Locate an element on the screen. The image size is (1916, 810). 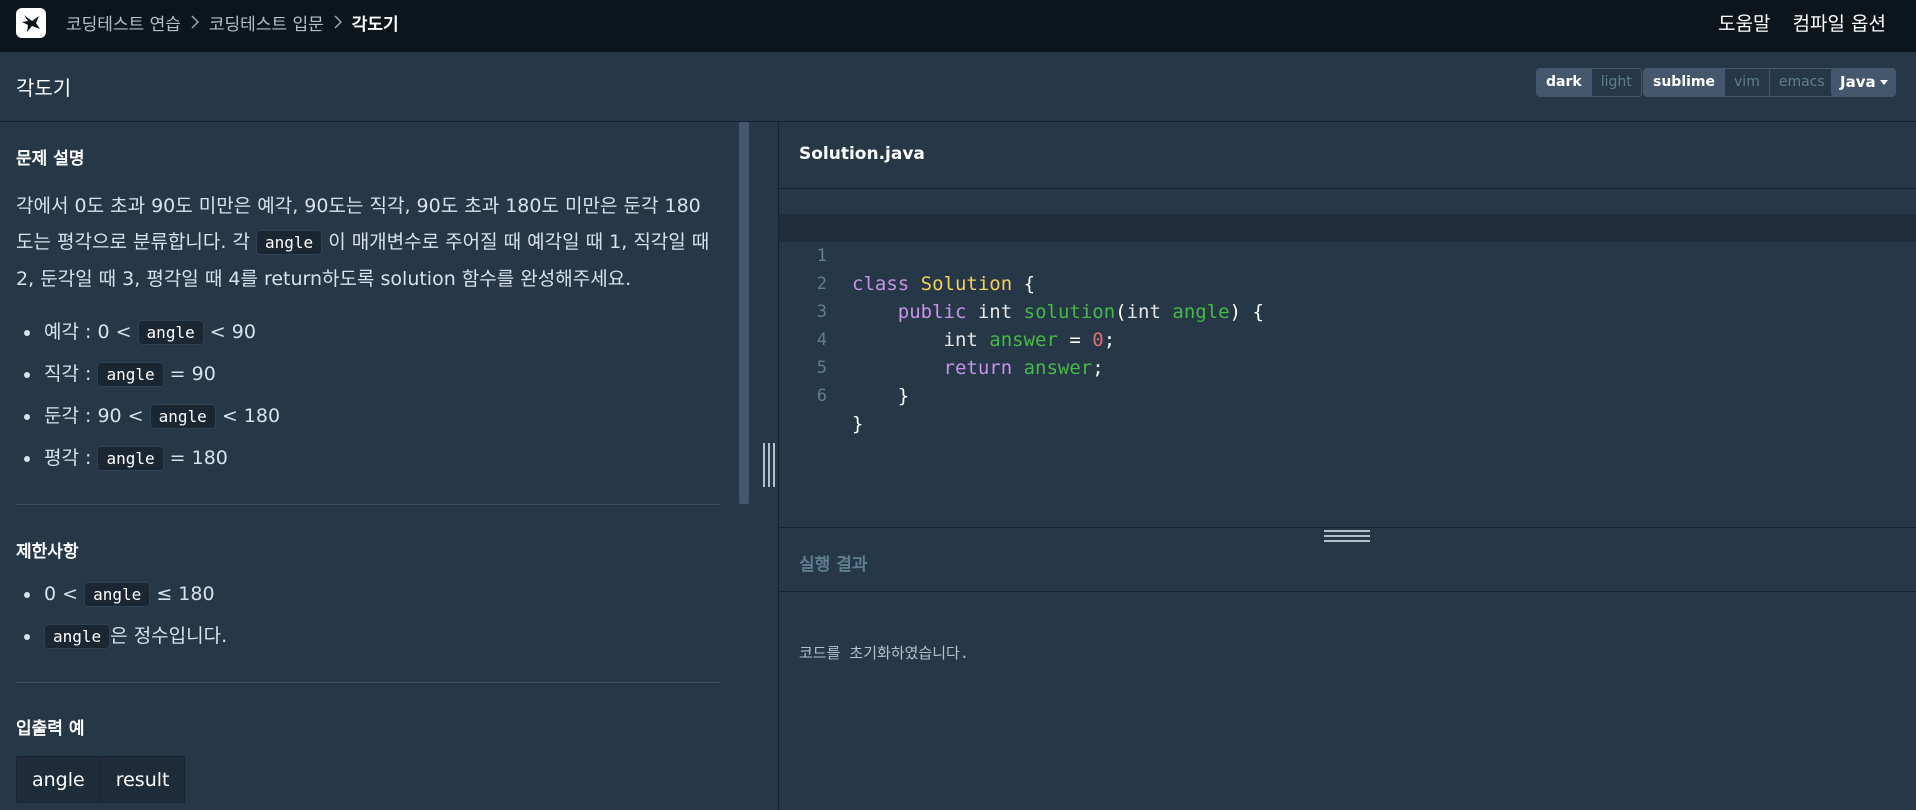
programmers-logo is located at coordinates (31, 23).